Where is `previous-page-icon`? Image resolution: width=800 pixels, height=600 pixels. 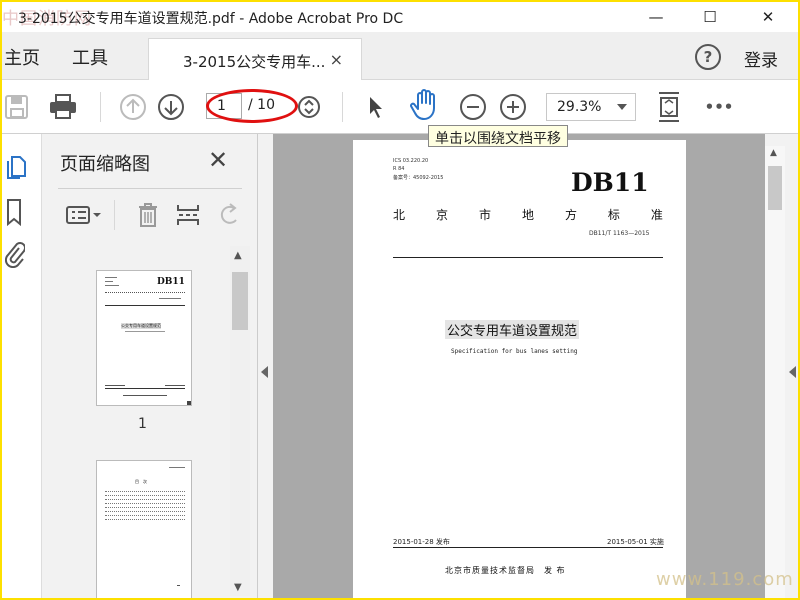 previous-page-icon is located at coordinates (133, 107).